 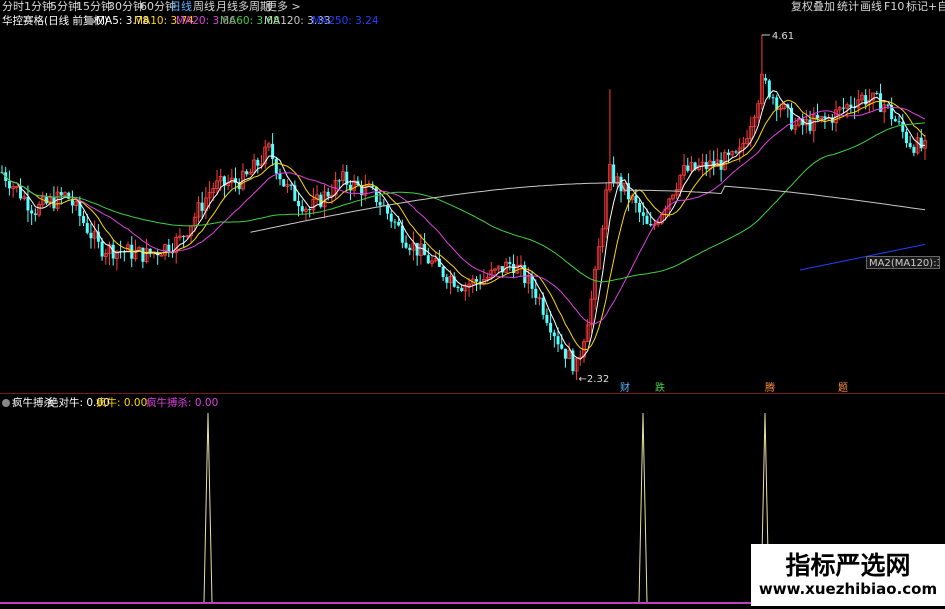 I want to click on low-price-label: ←2.32, so click(x=594, y=379).